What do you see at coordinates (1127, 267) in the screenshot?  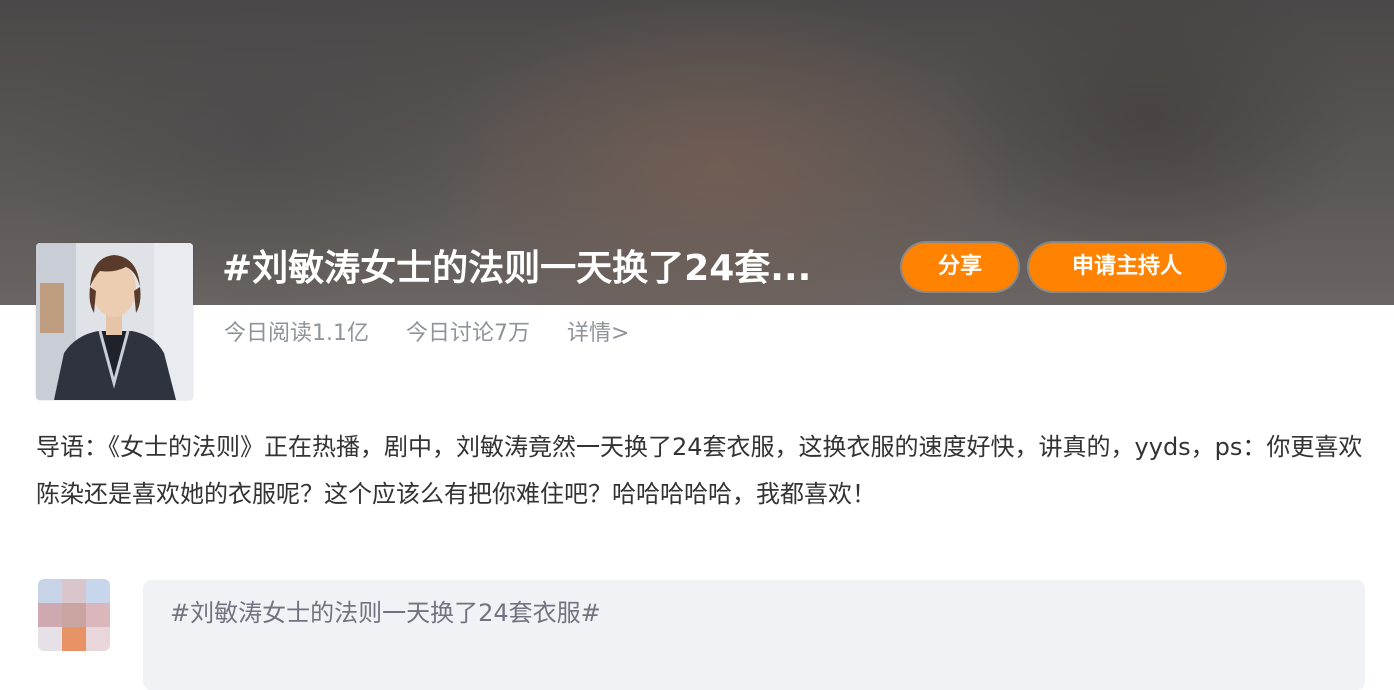 I see `apply-host-button: 申请主持人` at bounding box center [1127, 267].